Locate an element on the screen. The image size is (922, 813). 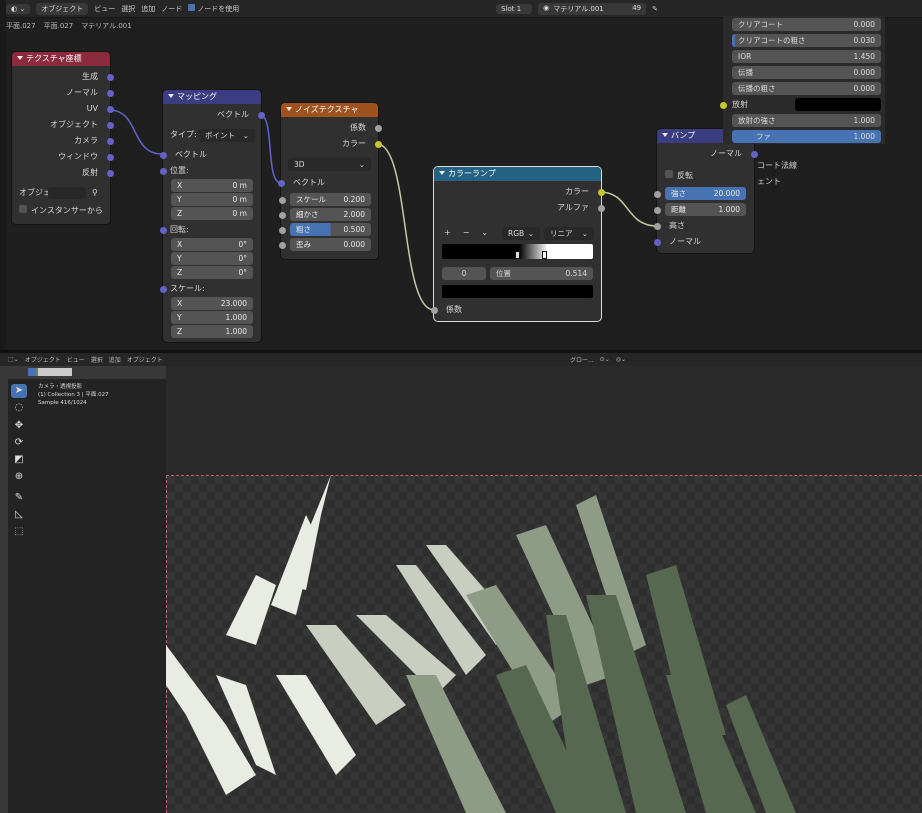
collection-info-text: (1) Collection 3 | 平面.027 is located at coordinates (73, 395).